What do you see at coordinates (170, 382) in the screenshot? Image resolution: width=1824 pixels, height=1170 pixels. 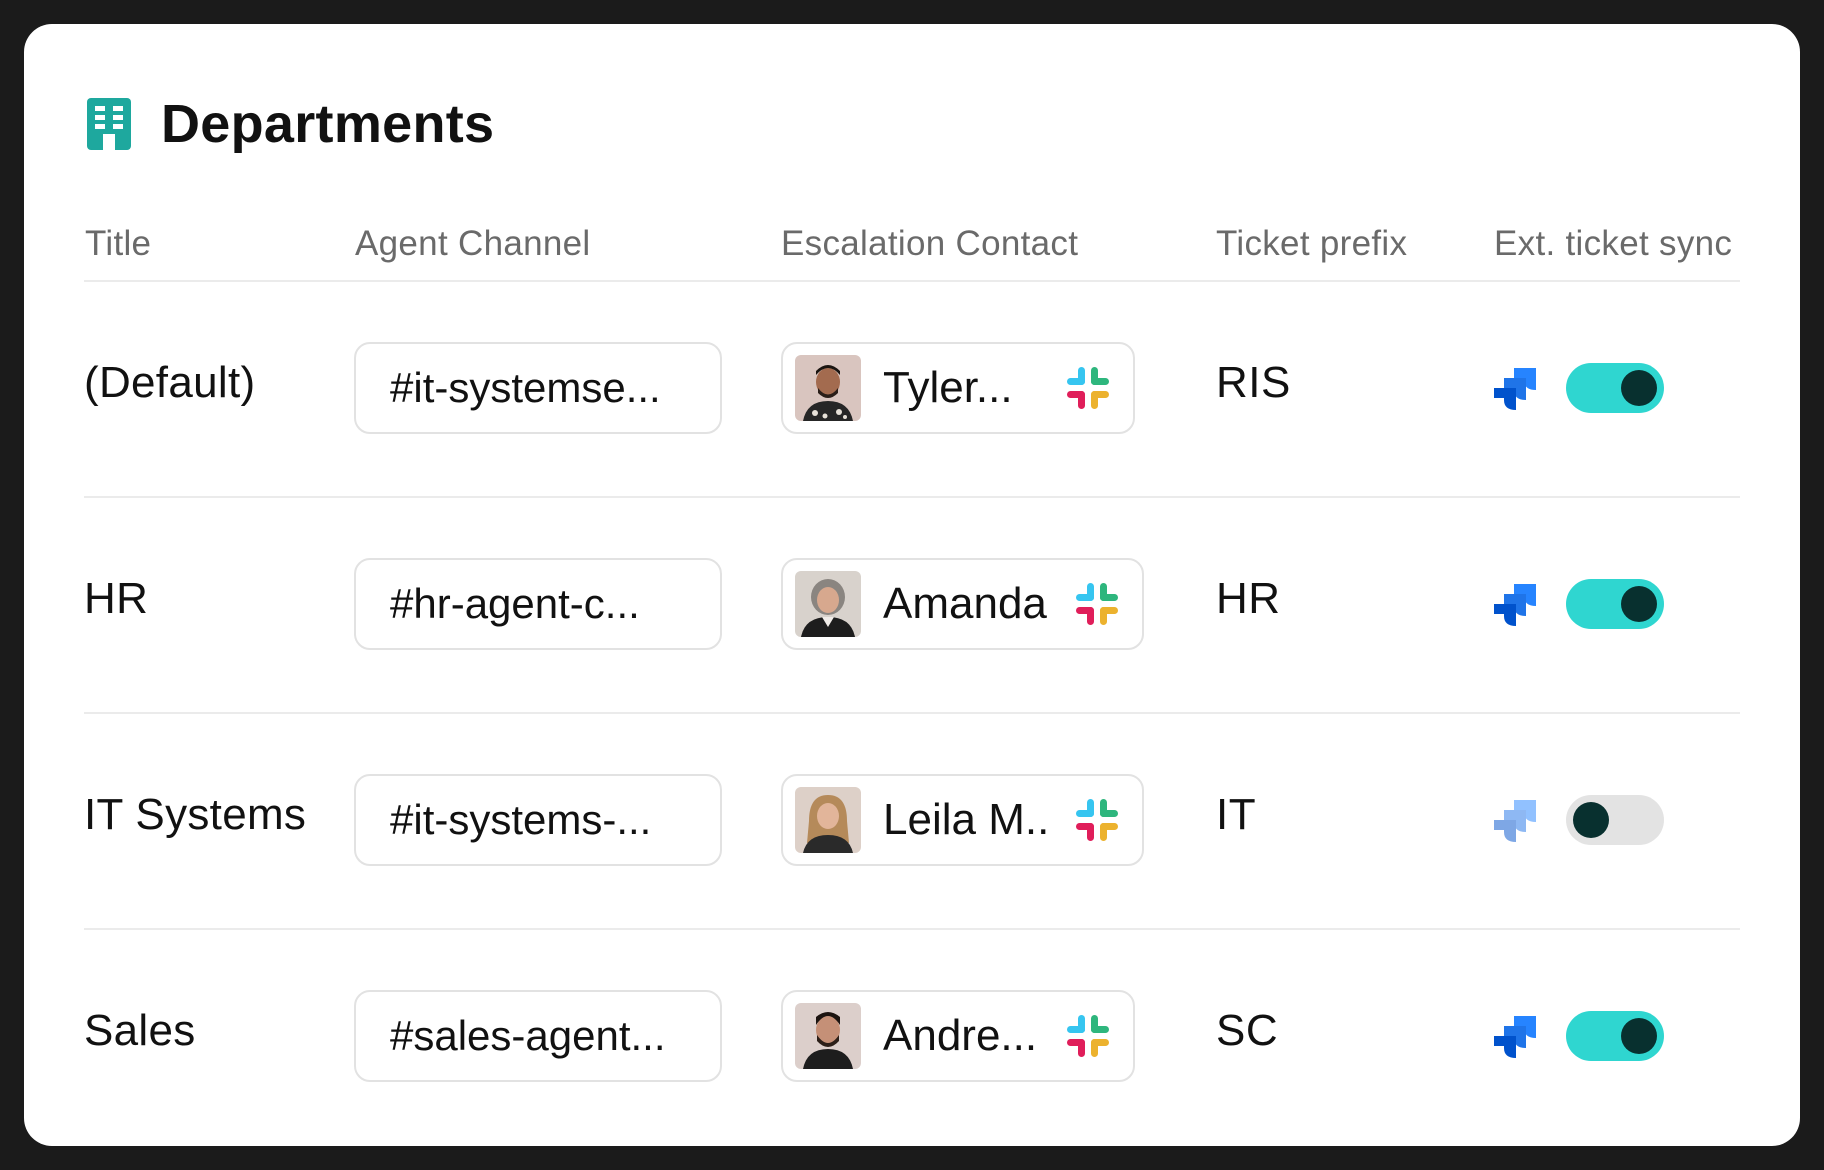 I see `department-title: (Default)` at bounding box center [170, 382].